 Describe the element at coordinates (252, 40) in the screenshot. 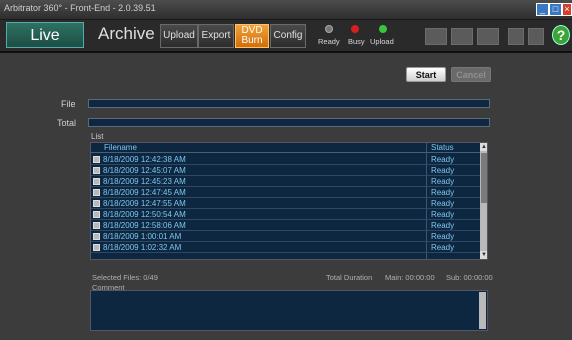

I see `dvd-burn-label-line2: Burn` at that location.